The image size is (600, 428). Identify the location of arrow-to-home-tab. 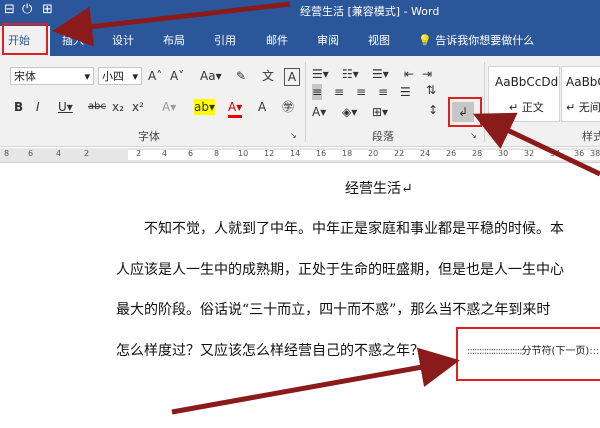
(171, 24).